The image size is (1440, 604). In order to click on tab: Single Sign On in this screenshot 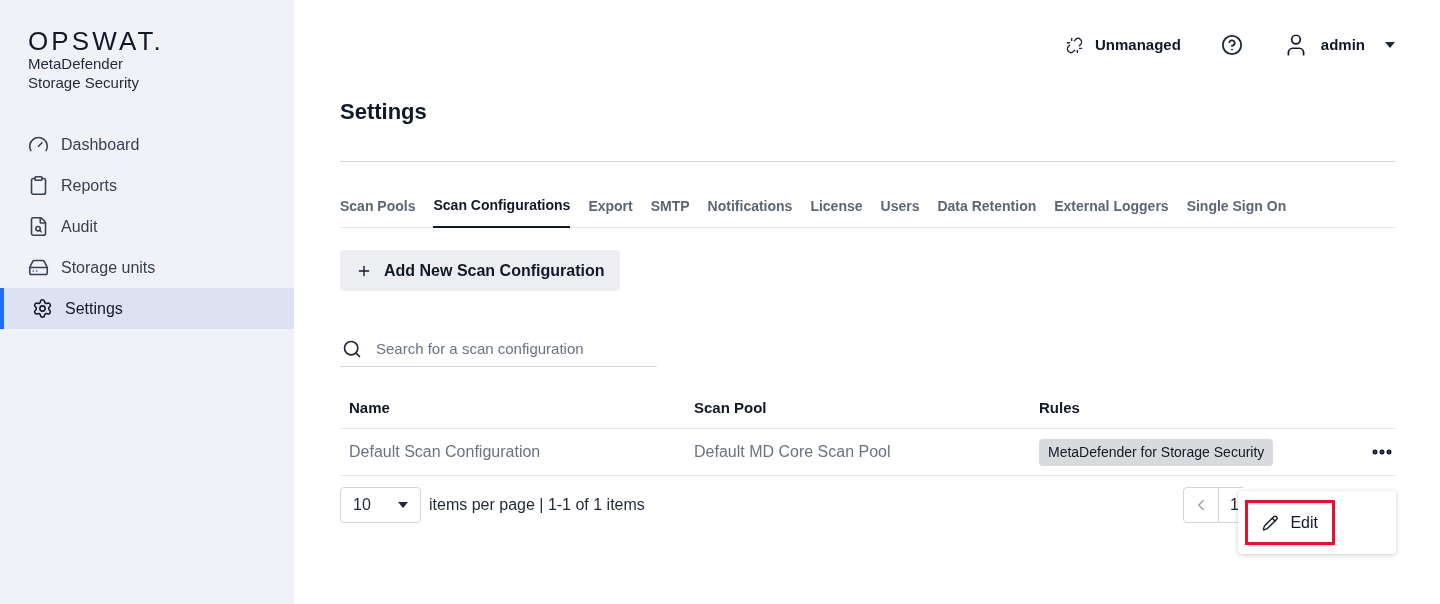, I will do `click(1236, 211)`.